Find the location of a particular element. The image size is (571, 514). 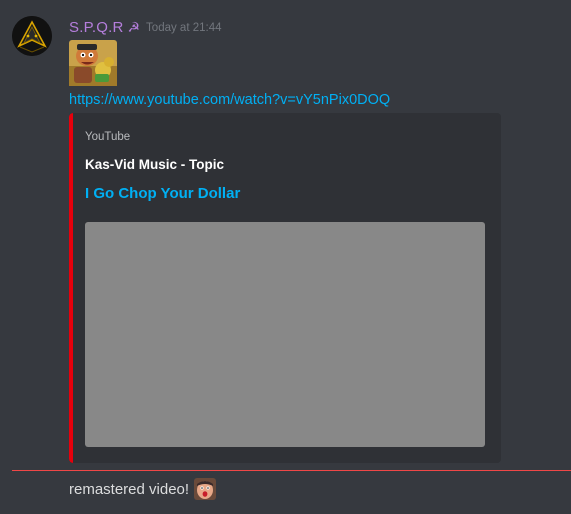

chat-message-2: remastered video! is located at coordinates (143, 489).